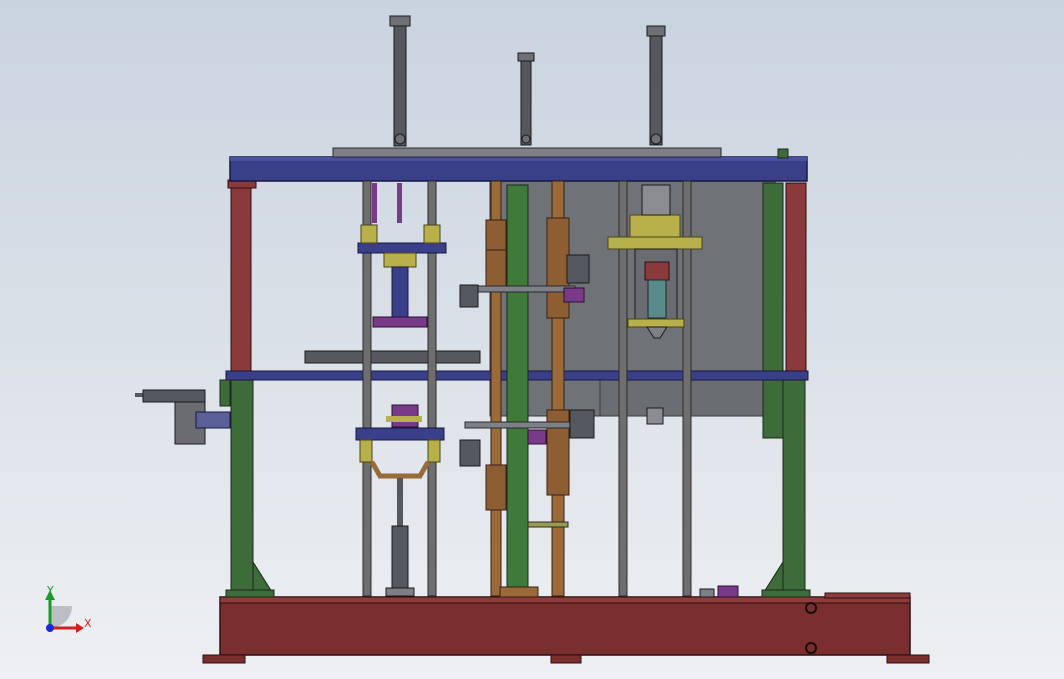 This screenshot has width=1064, height=679. I want to click on right-lower-post, so click(794, 487).